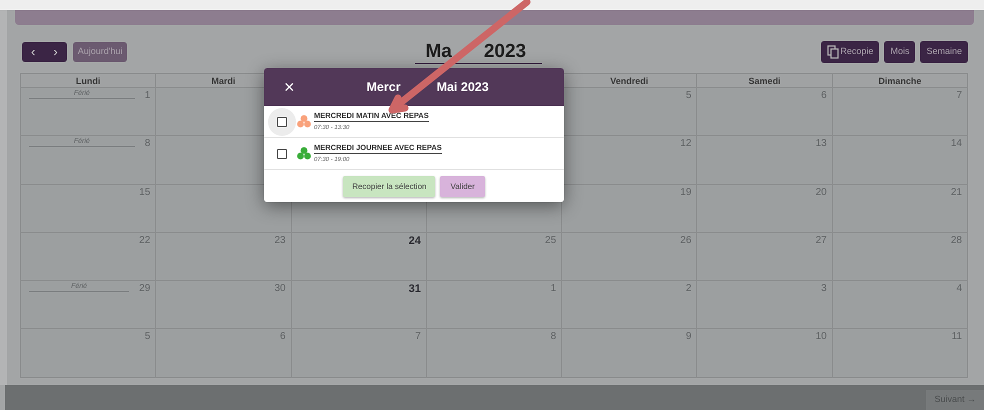 Image resolution: width=984 pixels, height=410 pixels. I want to click on calendar-day-cell: 24, so click(359, 257).